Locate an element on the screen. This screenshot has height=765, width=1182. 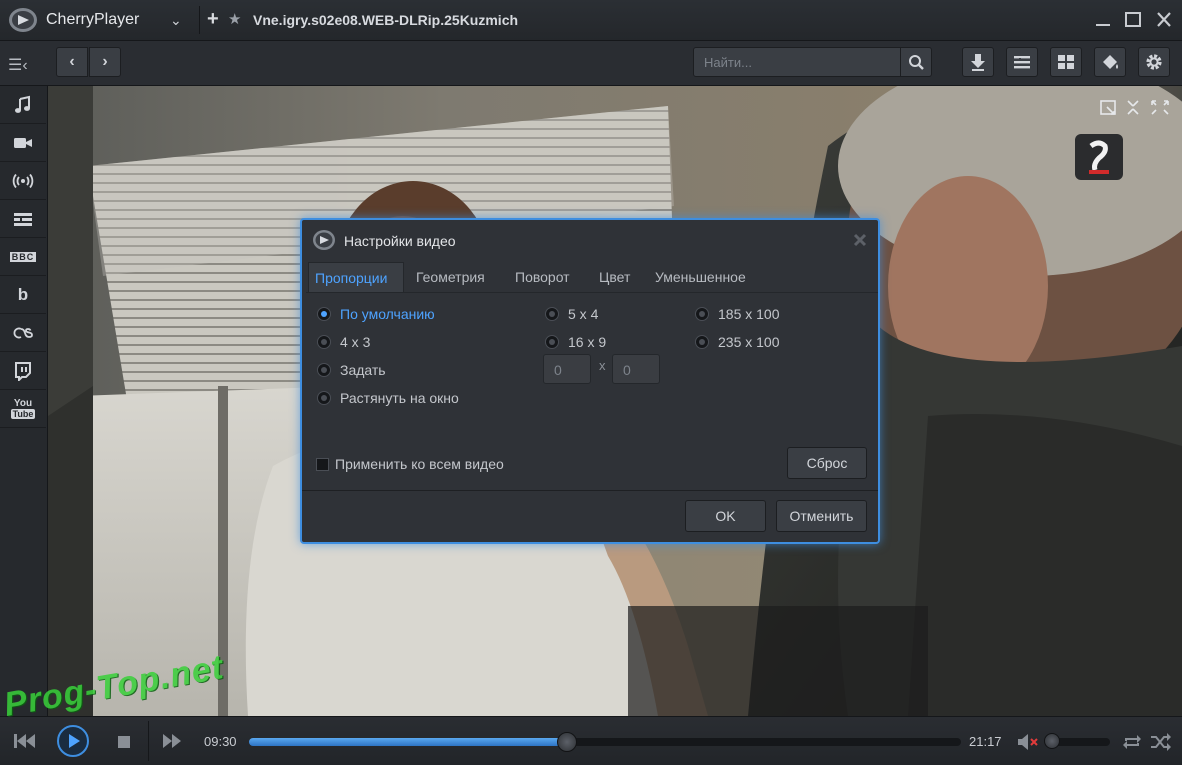
sidebar-item-bandcamp: b is located at coordinates (23, 295).